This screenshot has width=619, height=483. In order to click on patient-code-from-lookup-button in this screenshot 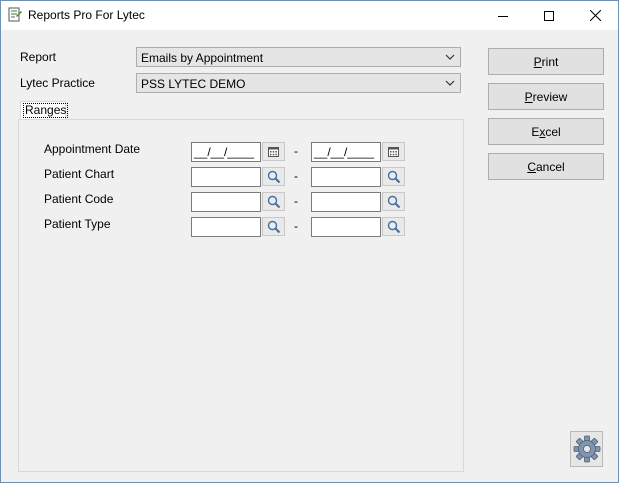, I will do `click(273, 201)`.